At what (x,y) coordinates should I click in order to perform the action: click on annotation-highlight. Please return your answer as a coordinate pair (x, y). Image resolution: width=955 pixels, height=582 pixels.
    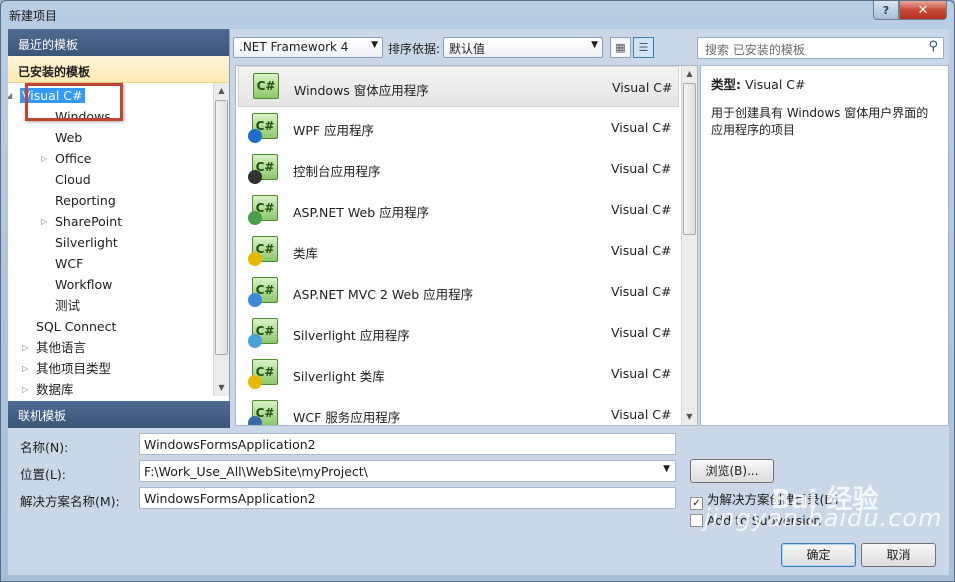
    Looking at the image, I should click on (74, 102).